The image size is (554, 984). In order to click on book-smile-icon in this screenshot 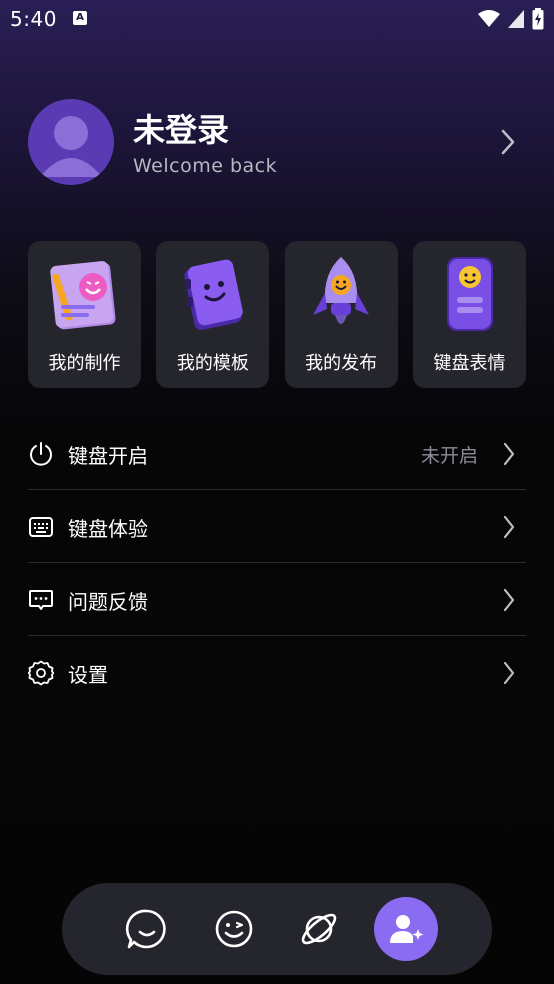, I will do `click(213, 295)`.